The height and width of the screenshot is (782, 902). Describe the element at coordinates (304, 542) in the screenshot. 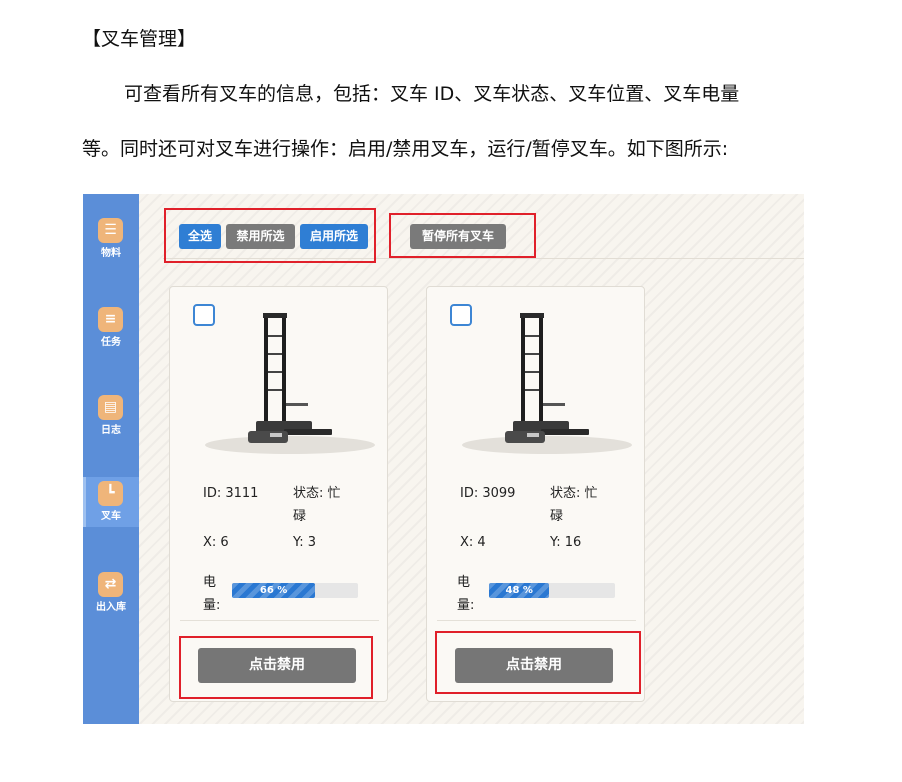

I see `forklift-y: Y: 3` at that location.